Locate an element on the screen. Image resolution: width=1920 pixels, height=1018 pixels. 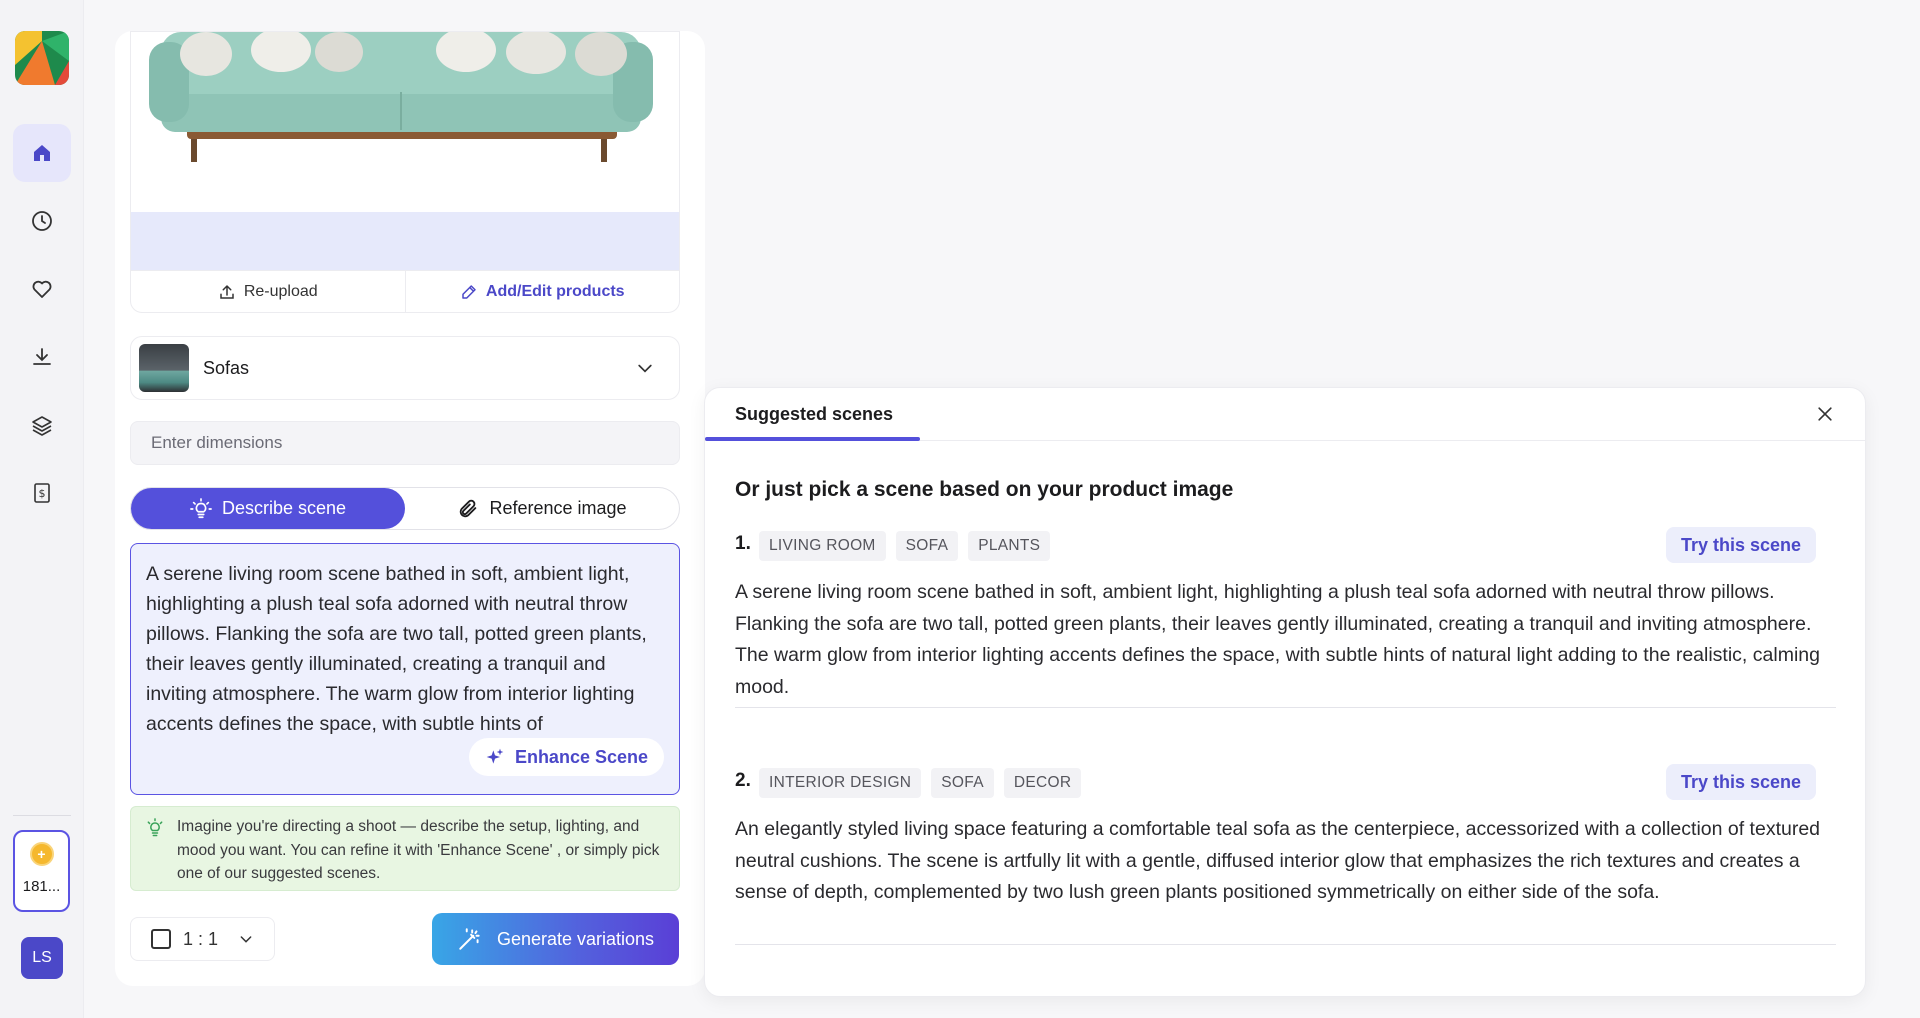
scene-tags: LIVING ROOM SOFA PLANTS is located at coordinates (905, 546).